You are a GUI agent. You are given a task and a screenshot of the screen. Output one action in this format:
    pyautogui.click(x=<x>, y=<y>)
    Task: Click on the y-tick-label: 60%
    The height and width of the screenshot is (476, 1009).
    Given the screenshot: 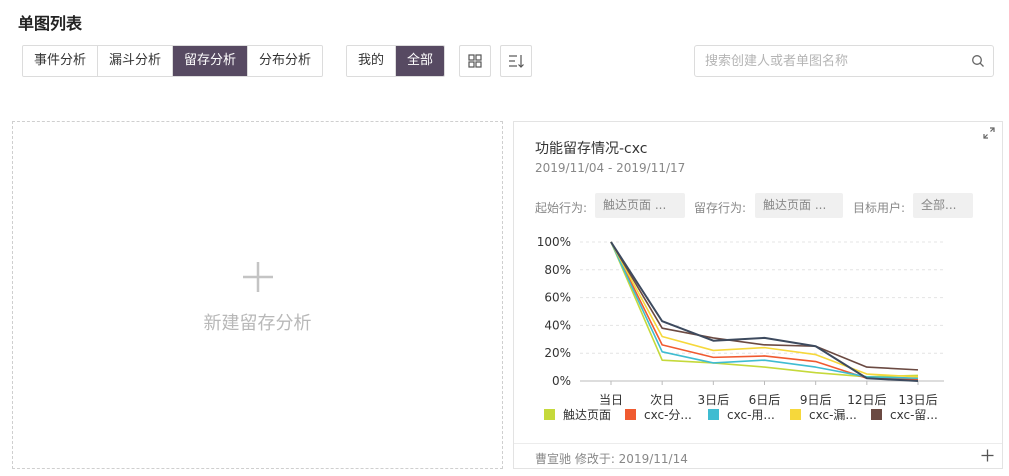 What is the action you would take?
    pyautogui.click(x=557, y=298)
    